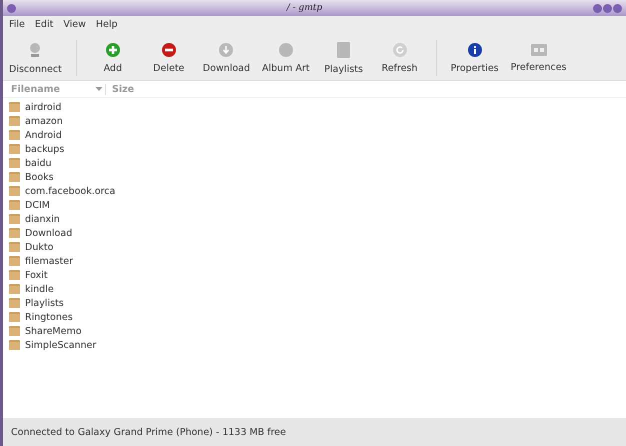  I want to click on file-name: Download, so click(48, 233).